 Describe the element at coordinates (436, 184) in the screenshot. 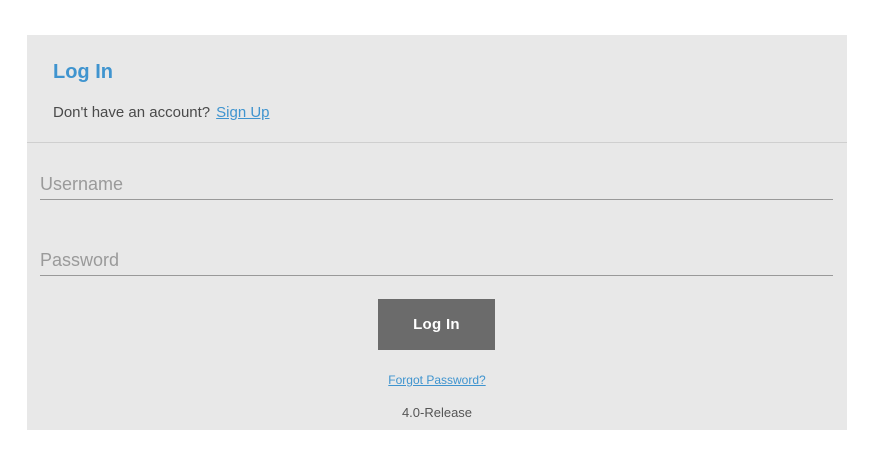

I see `username-input` at that location.